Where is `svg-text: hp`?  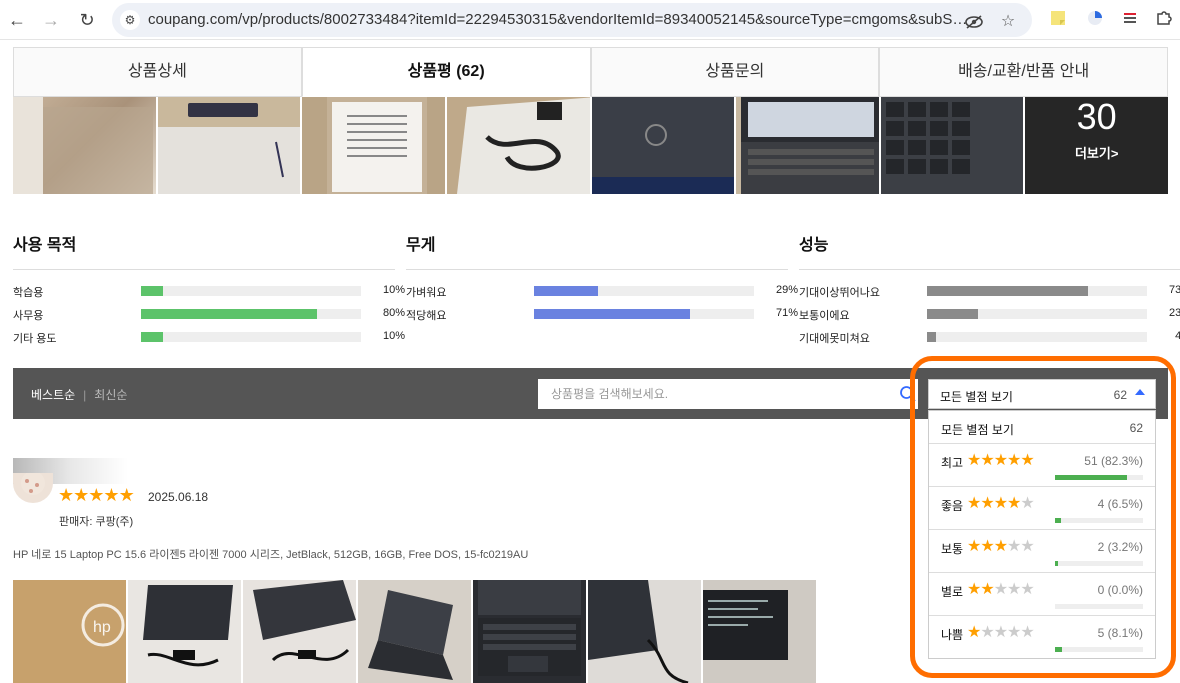
svg-text: hp is located at coordinates (102, 627).